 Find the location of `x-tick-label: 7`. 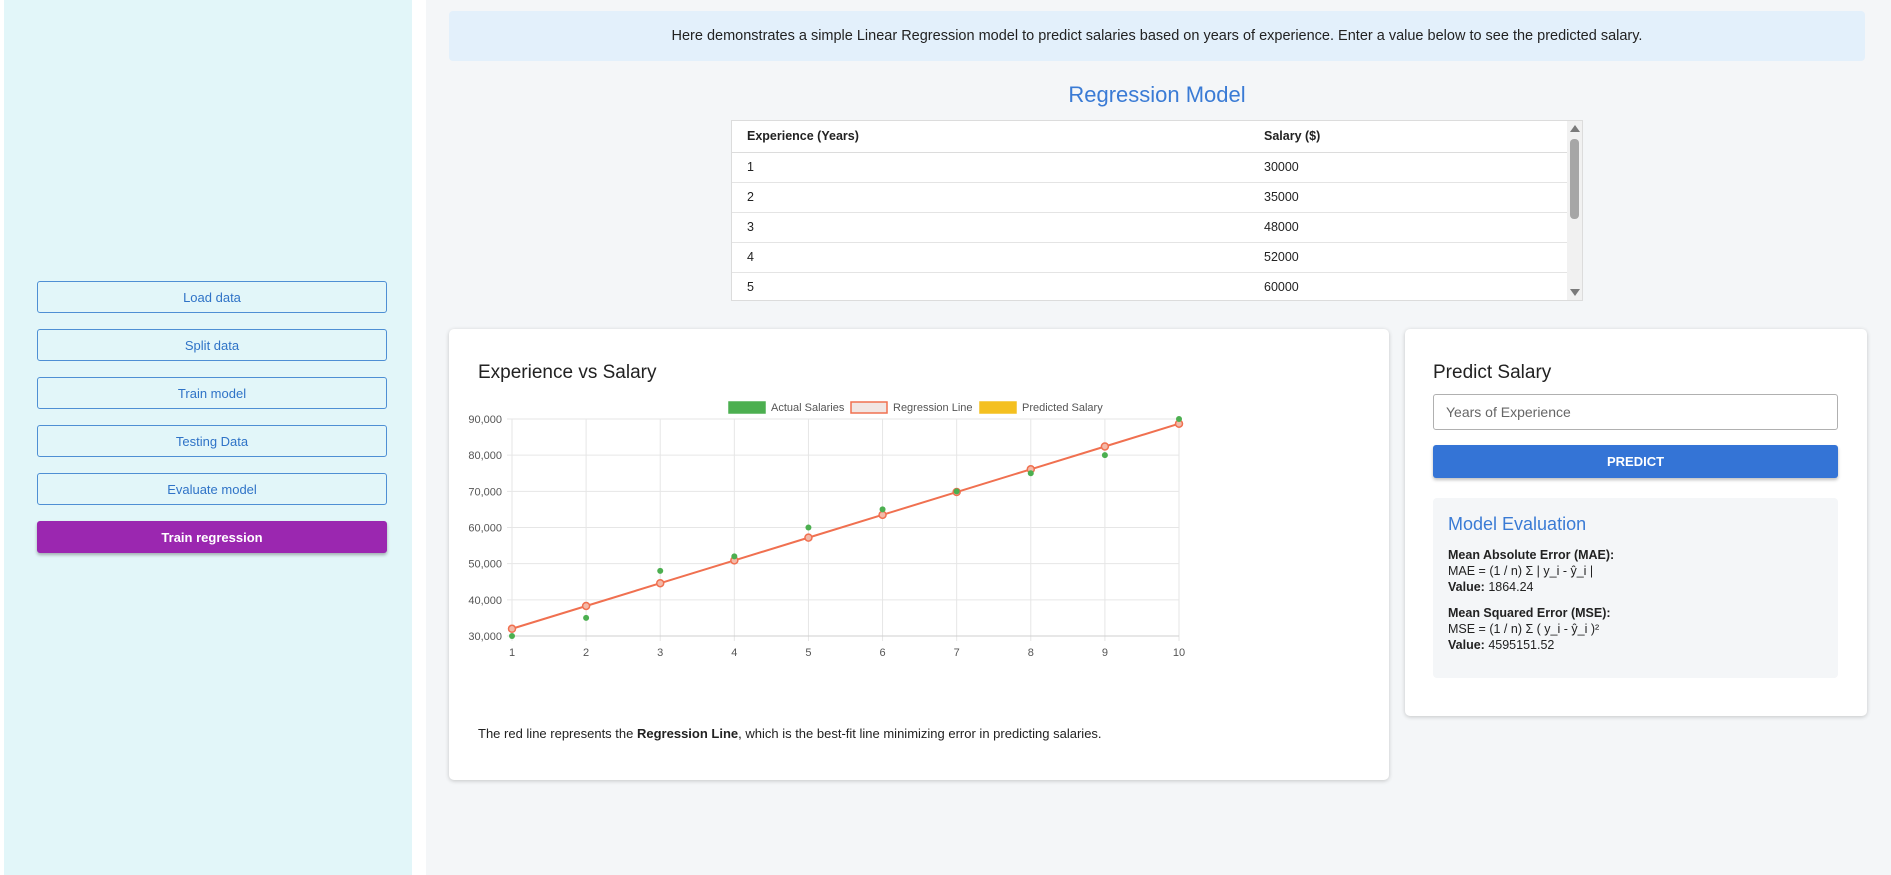

x-tick-label: 7 is located at coordinates (957, 653).